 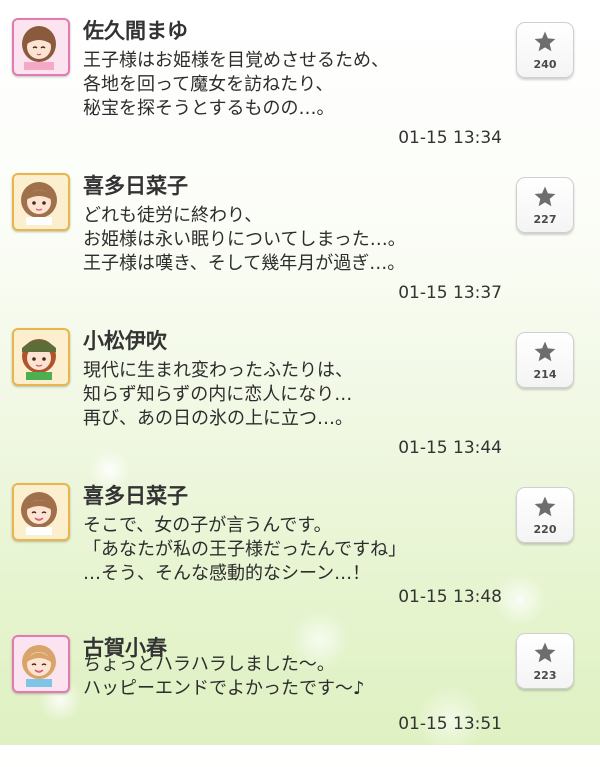 I want to click on star-button: 240, so click(x=545, y=50).